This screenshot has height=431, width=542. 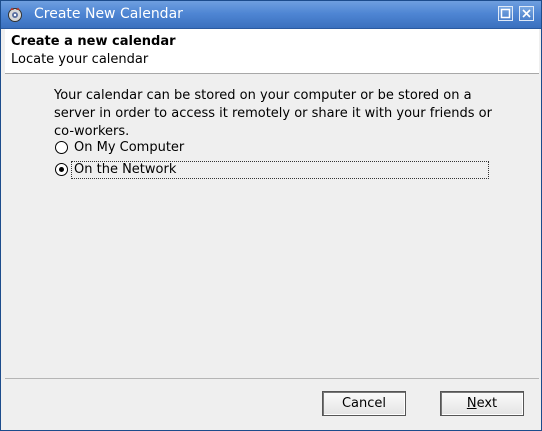 I want to click on cancel-button: Cancel, so click(x=364, y=403).